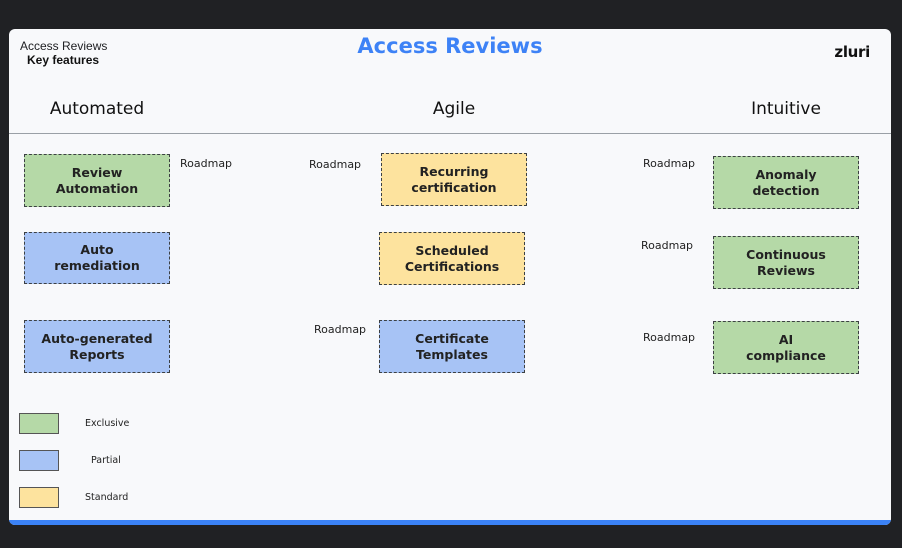 This screenshot has width=902, height=548. What do you see at coordinates (786, 109) in the screenshot?
I see `column-header-intuitive: Intuitive` at bounding box center [786, 109].